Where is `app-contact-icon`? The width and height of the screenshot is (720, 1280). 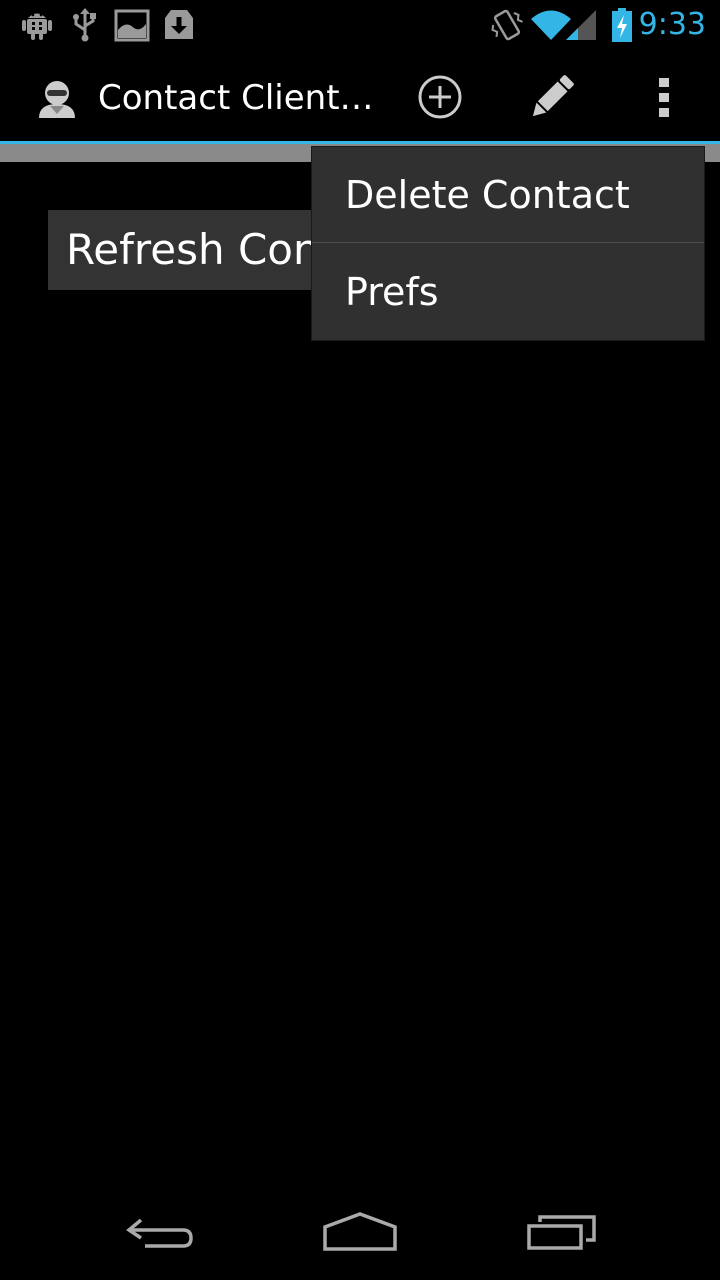 app-contact-icon is located at coordinates (57, 99).